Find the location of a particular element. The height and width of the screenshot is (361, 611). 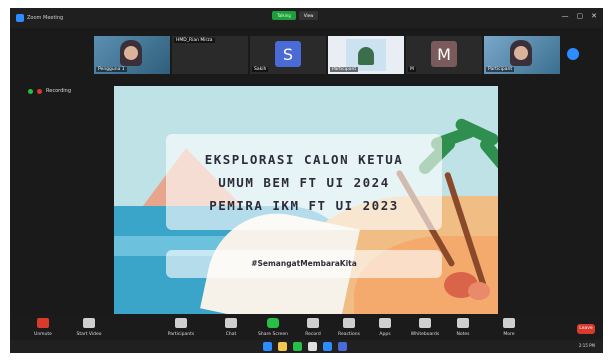

browser-icon is located at coordinates (297, 346).